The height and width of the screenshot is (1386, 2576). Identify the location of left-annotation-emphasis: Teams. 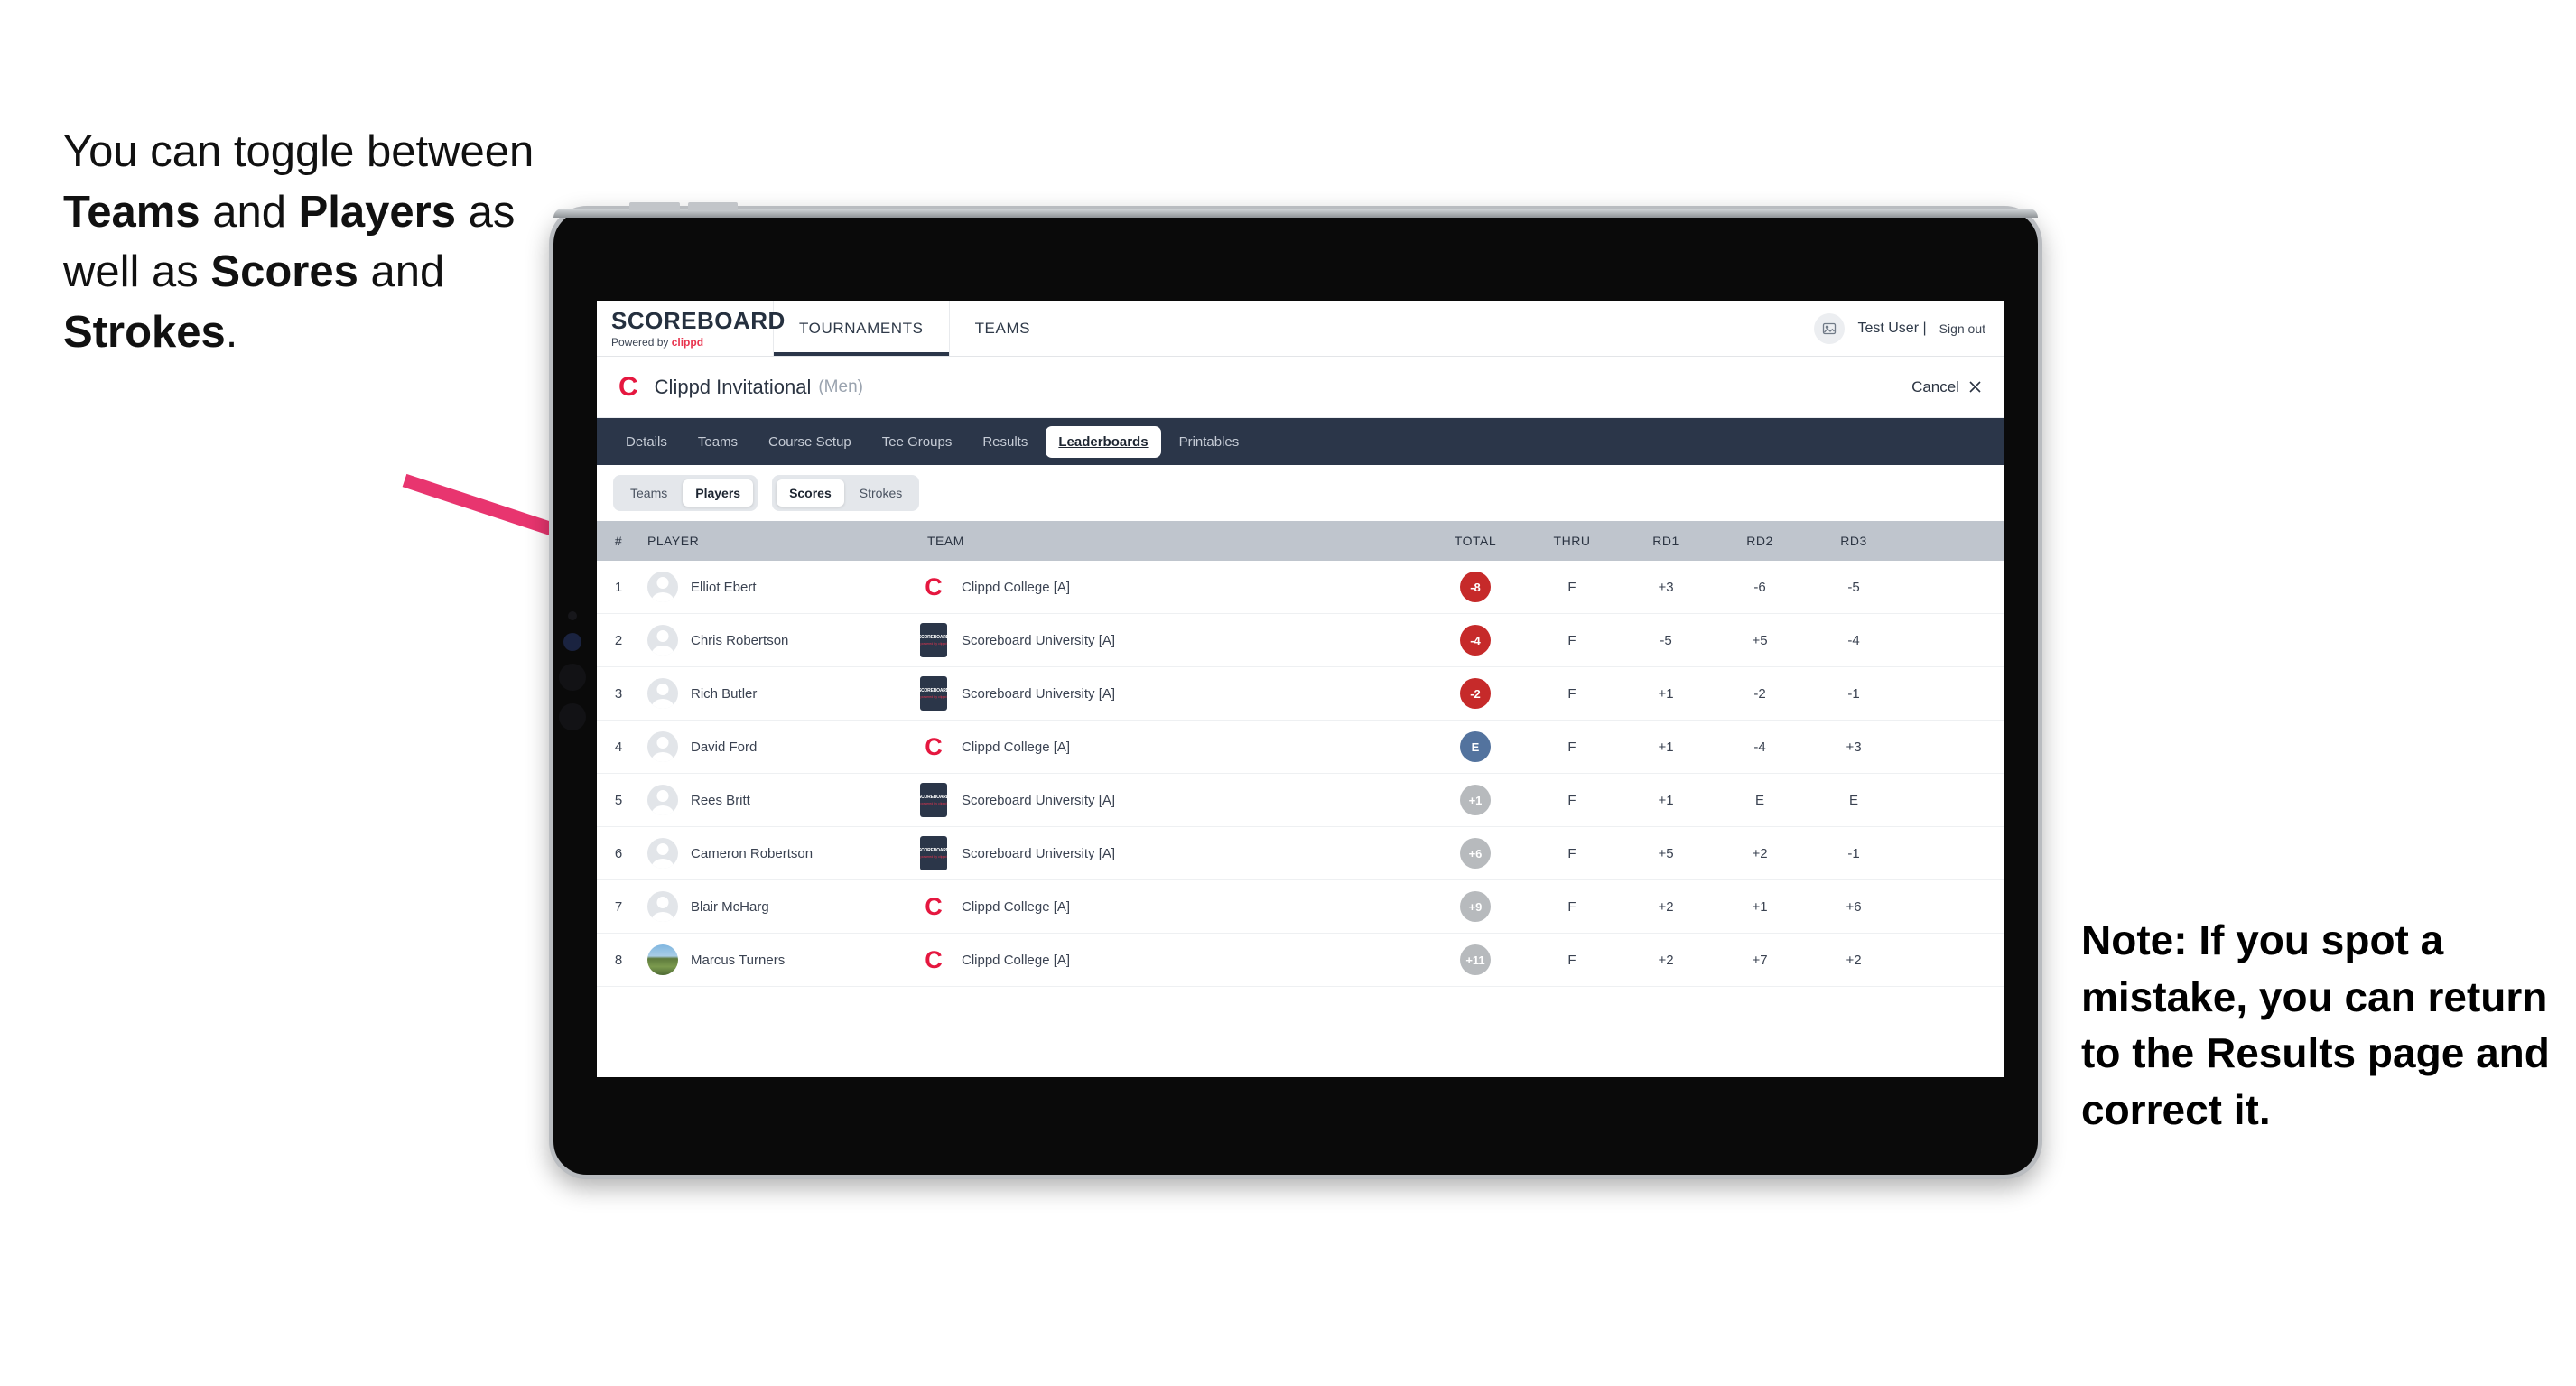
(131, 212).